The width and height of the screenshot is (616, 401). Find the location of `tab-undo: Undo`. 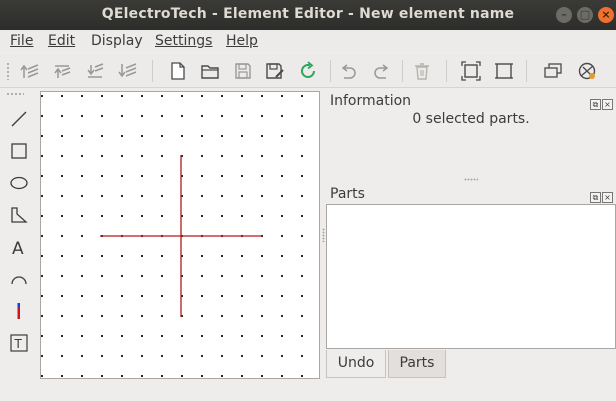

tab-undo: Undo is located at coordinates (356, 364).